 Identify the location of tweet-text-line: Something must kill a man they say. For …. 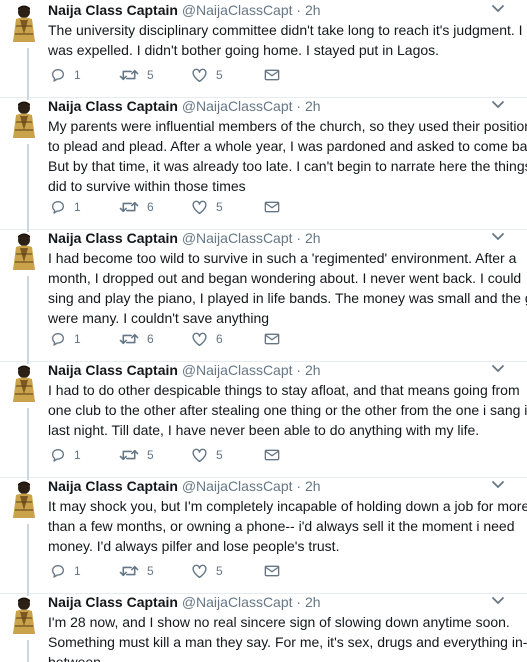
(287, 642).